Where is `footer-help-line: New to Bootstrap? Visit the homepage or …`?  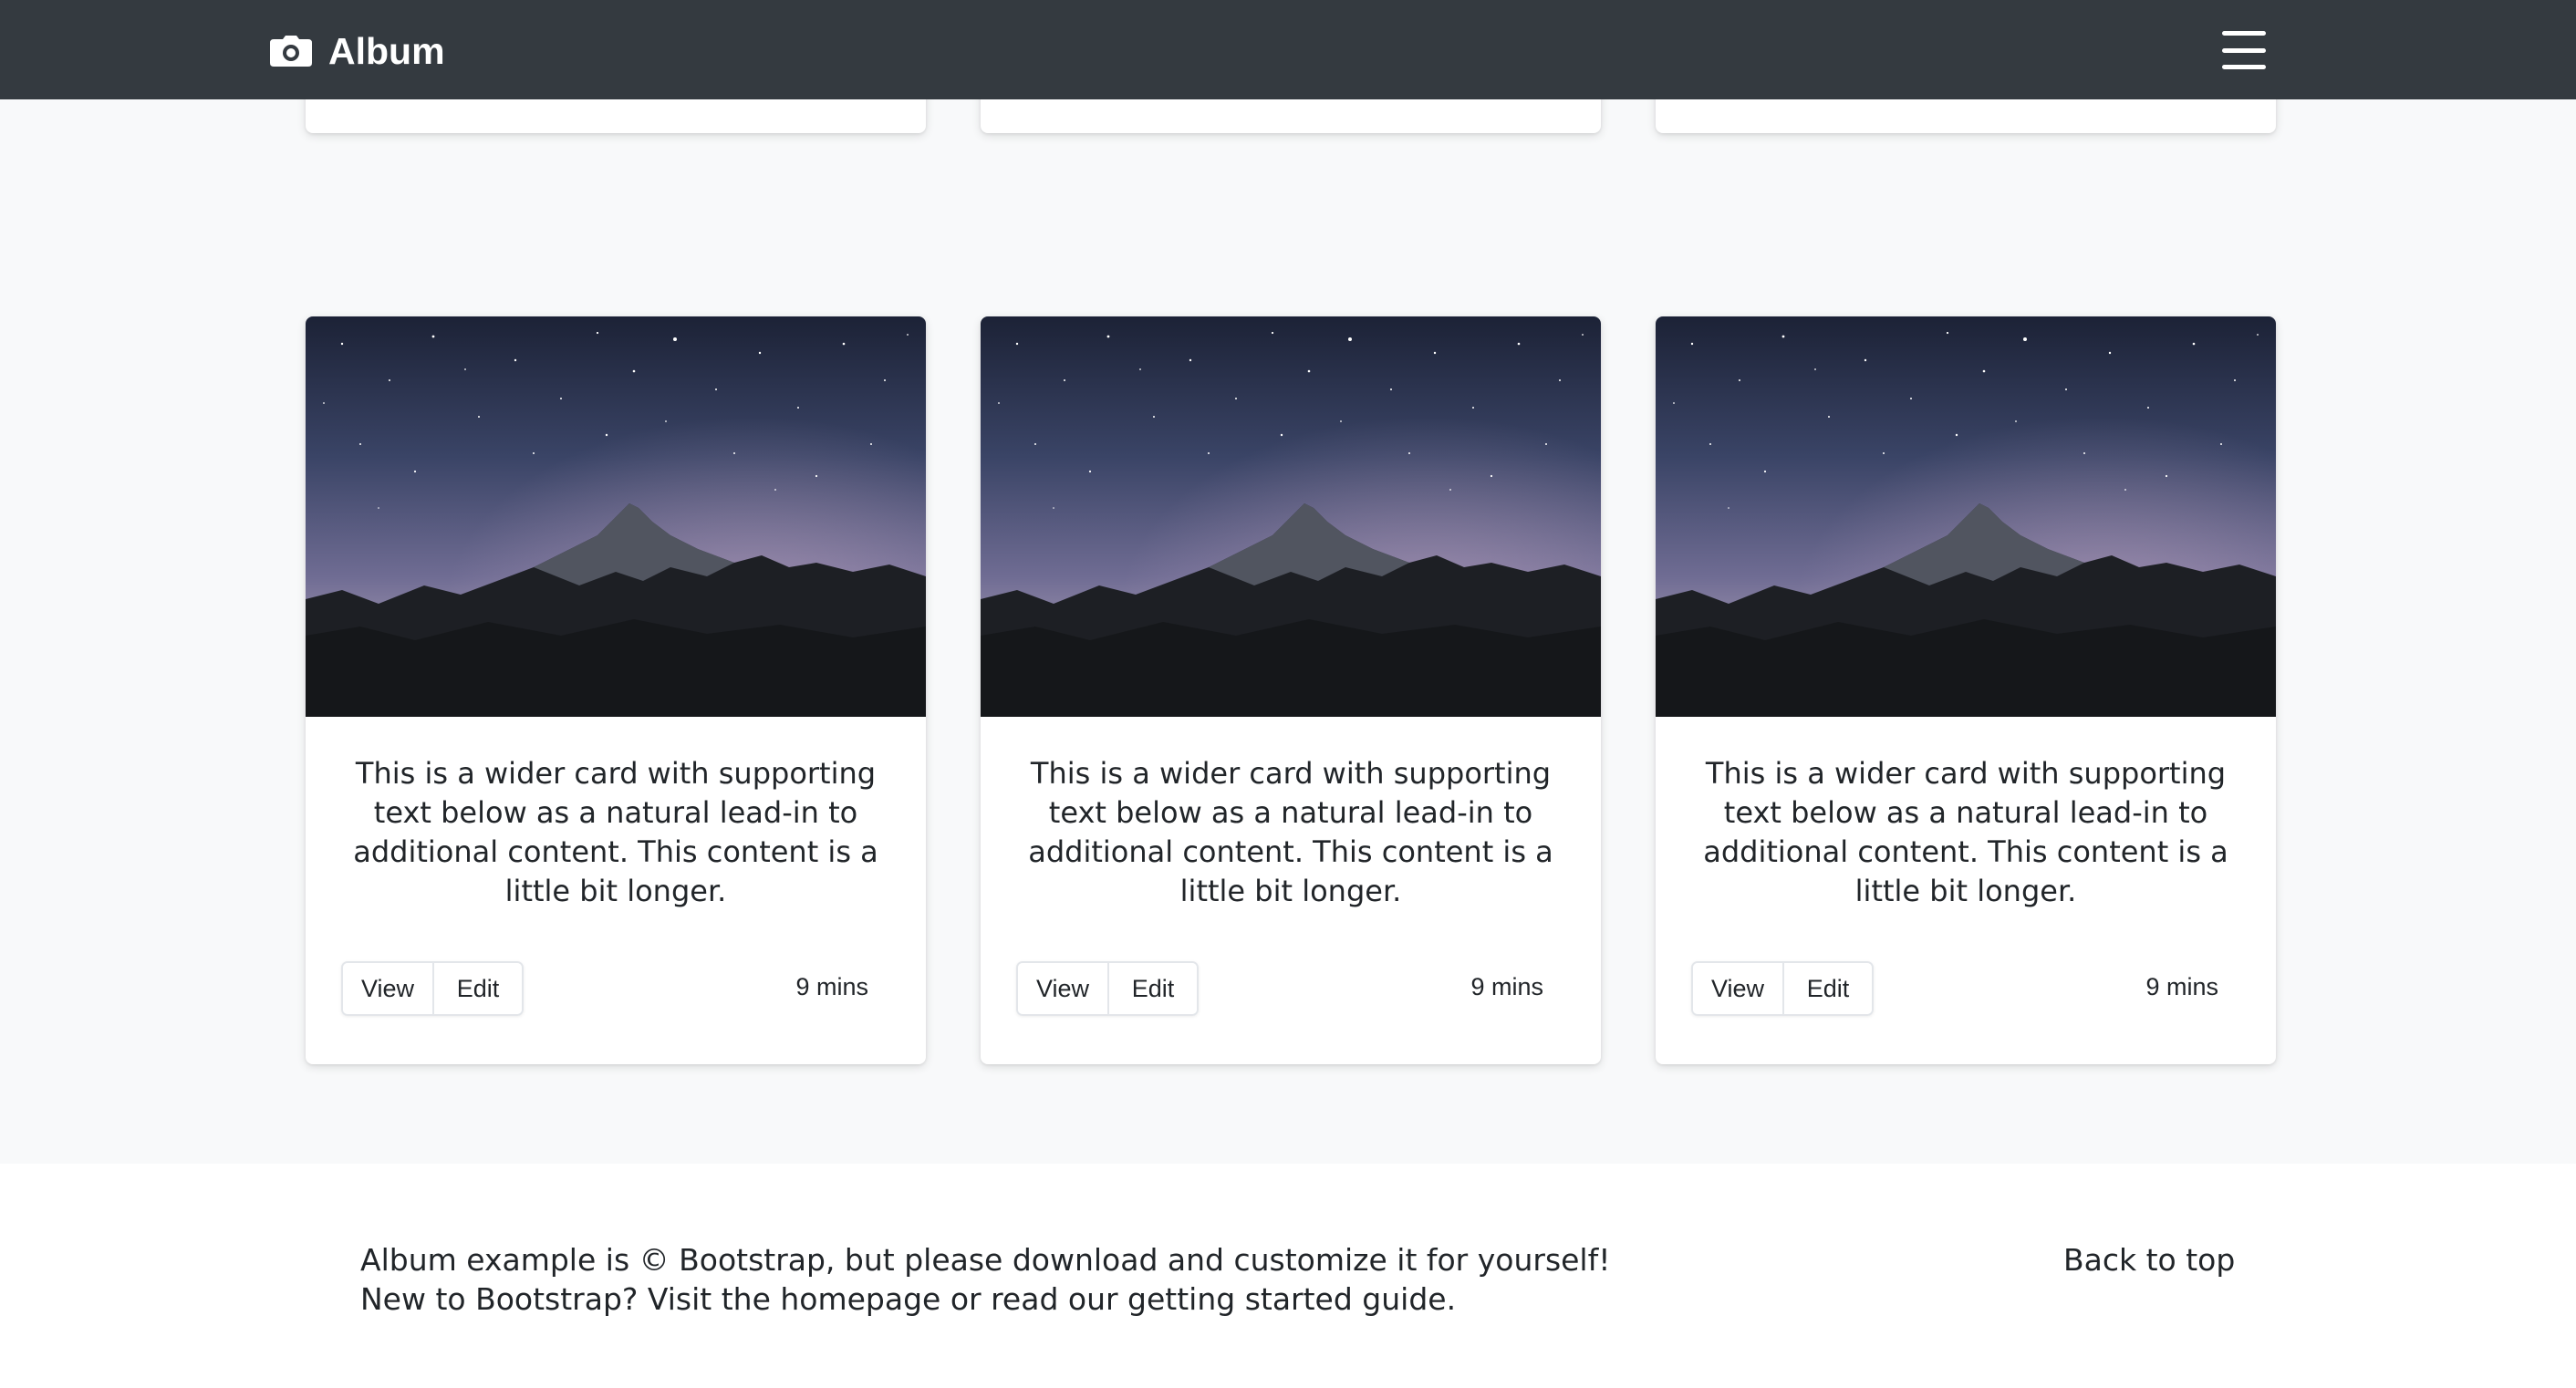 footer-help-line: New to Bootstrap? Visit the homepage or … is located at coordinates (909, 1299).